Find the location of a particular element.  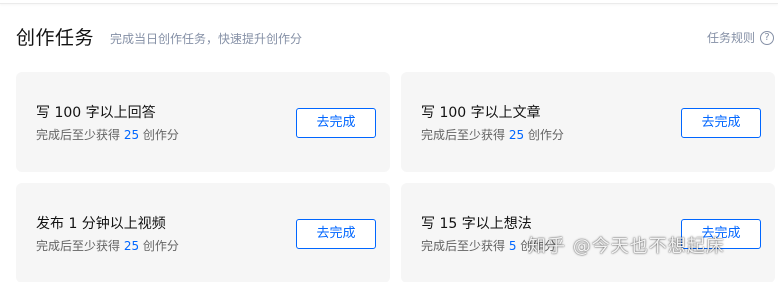

top-divider is located at coordinates (389, 2).